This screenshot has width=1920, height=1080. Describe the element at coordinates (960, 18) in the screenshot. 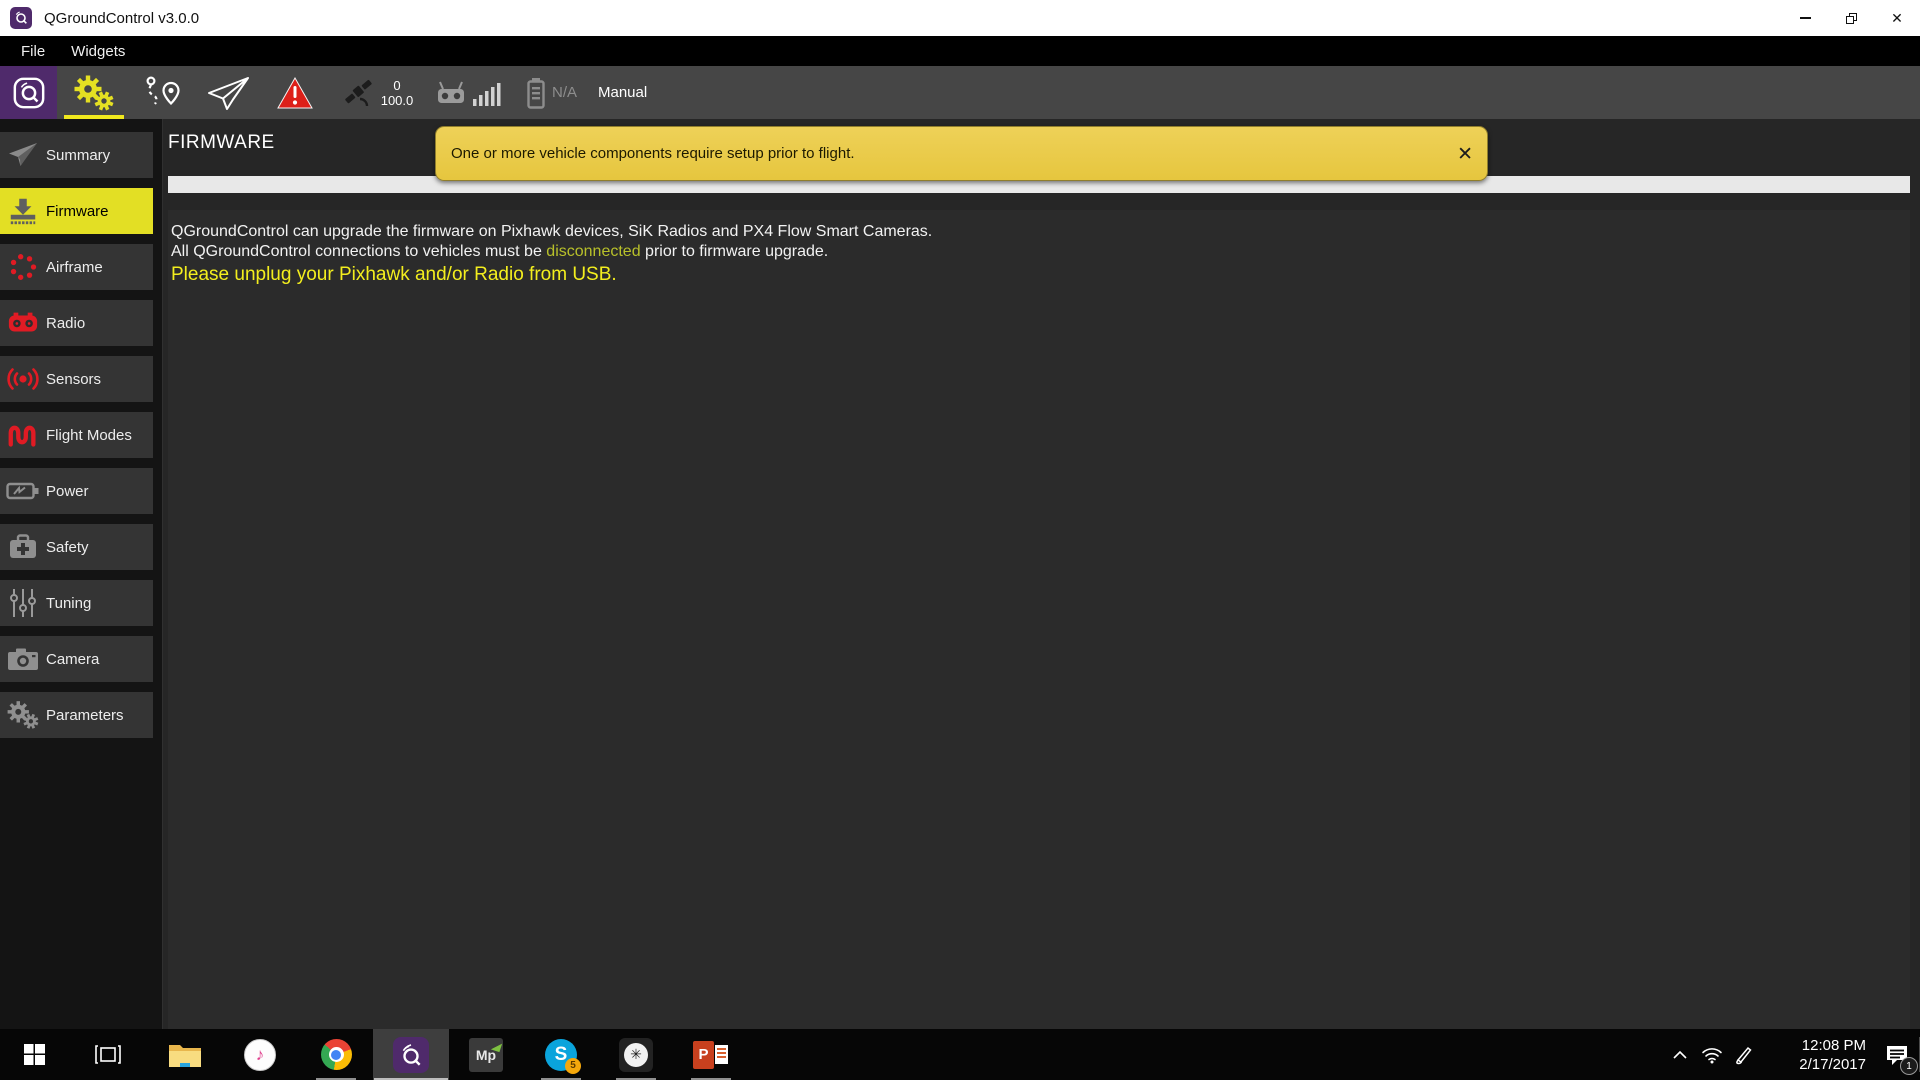

I see `title-bar: QGroundControl v3.0.0 ✕` at that location.